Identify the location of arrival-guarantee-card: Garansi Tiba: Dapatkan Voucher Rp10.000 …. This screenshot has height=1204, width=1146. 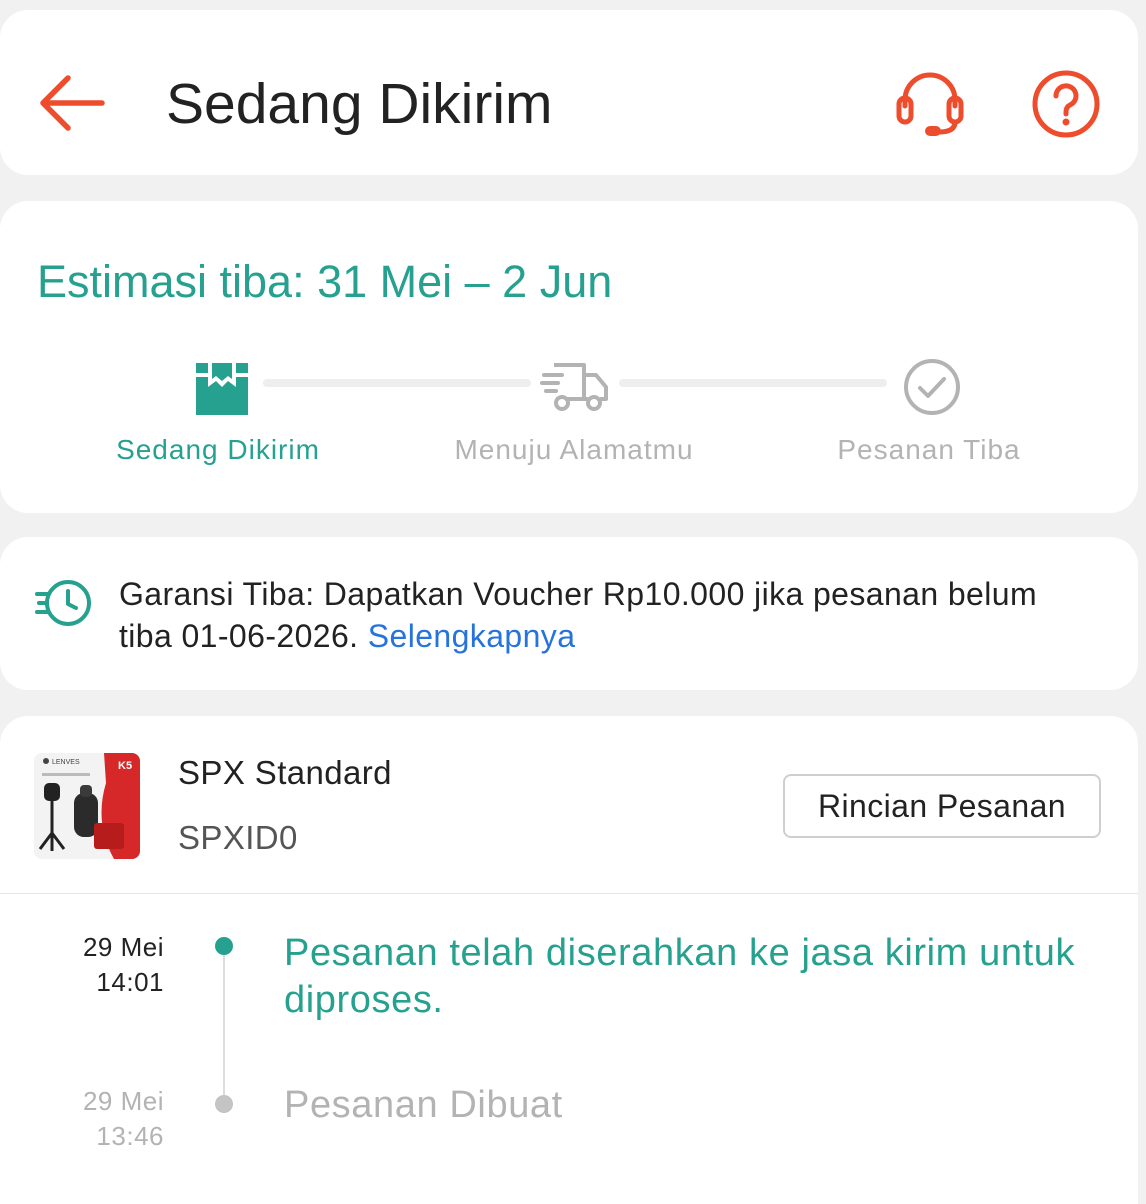
(569, 613).